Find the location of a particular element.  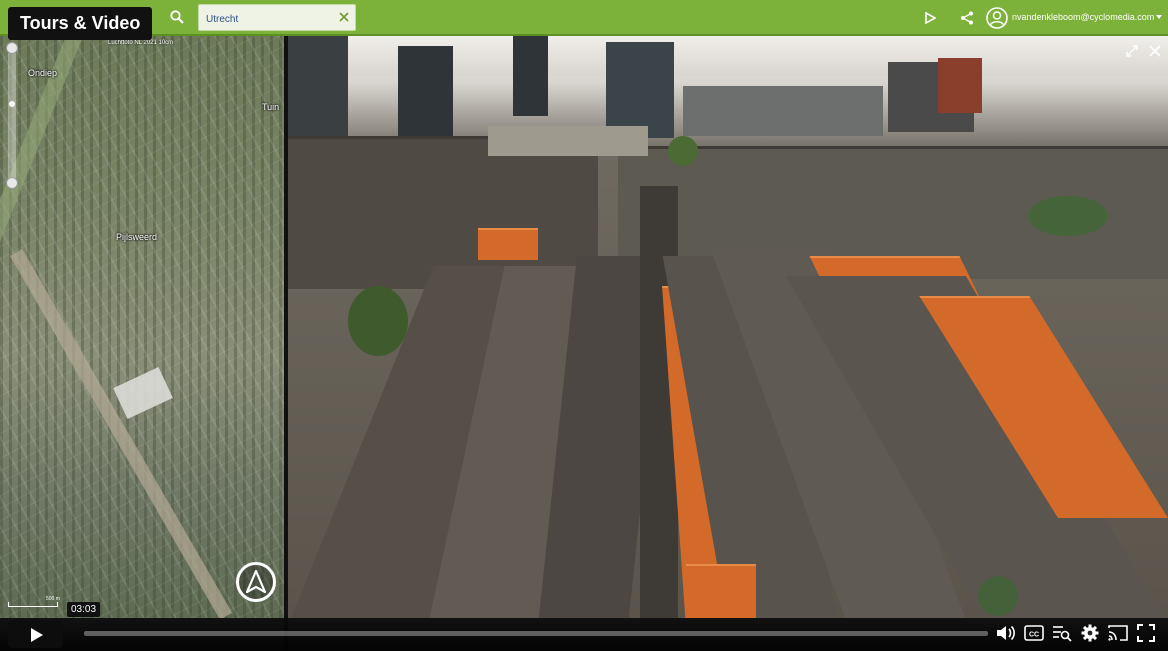

zoom-out-button is located at coordinates (12, 183).